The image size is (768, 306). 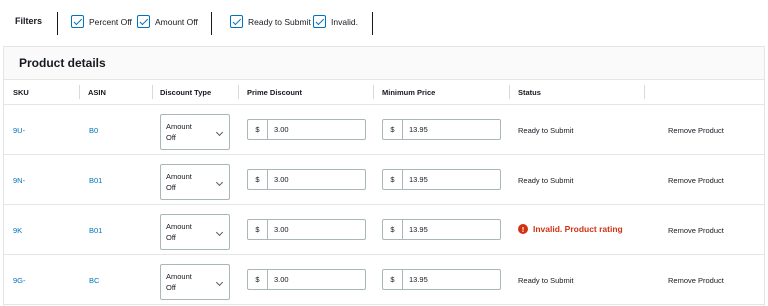 I want to click on asin-link: BC, so click(x=94, y=280).